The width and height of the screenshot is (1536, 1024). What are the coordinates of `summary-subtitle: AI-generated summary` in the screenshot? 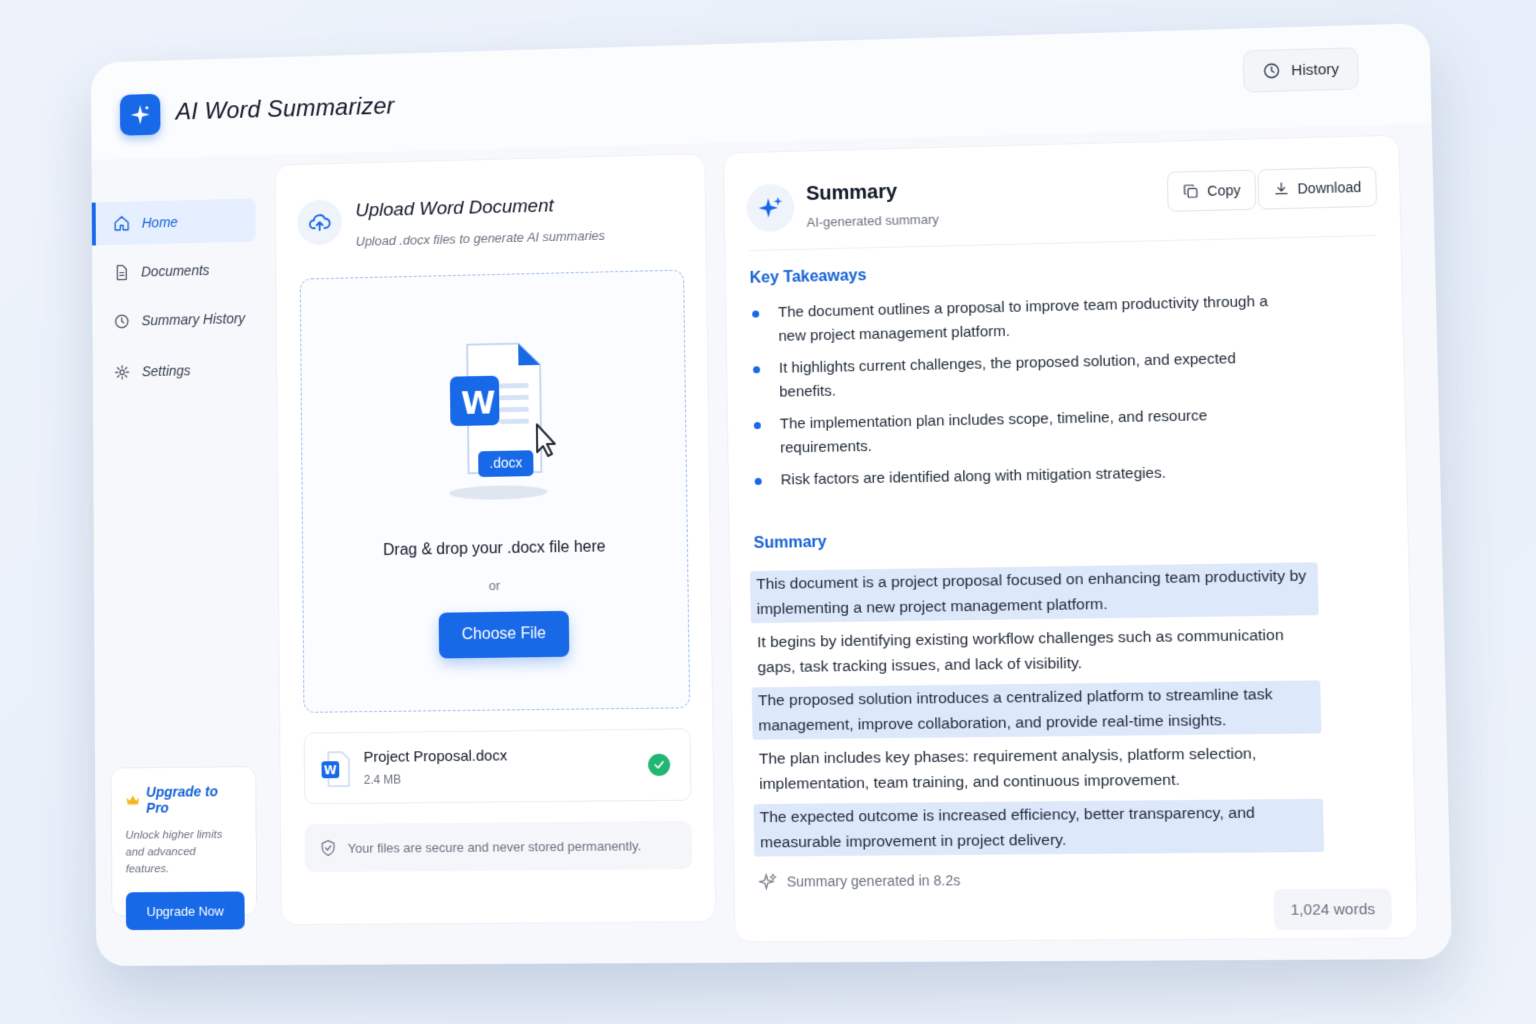 It's located at (872, 221).